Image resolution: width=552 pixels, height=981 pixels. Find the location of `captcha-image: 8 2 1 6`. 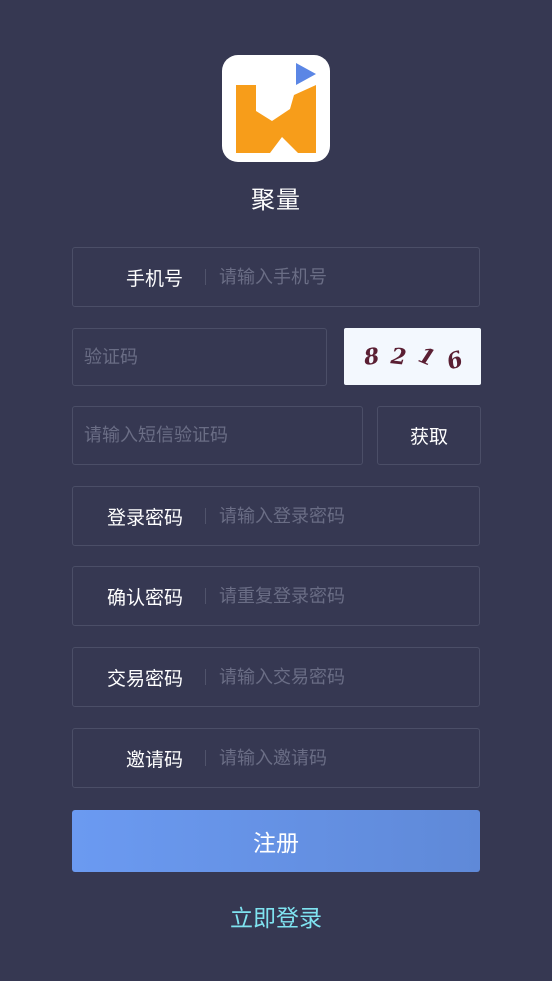

captcha-image: 8 2 1 6 is located at coordinates (412, 356).